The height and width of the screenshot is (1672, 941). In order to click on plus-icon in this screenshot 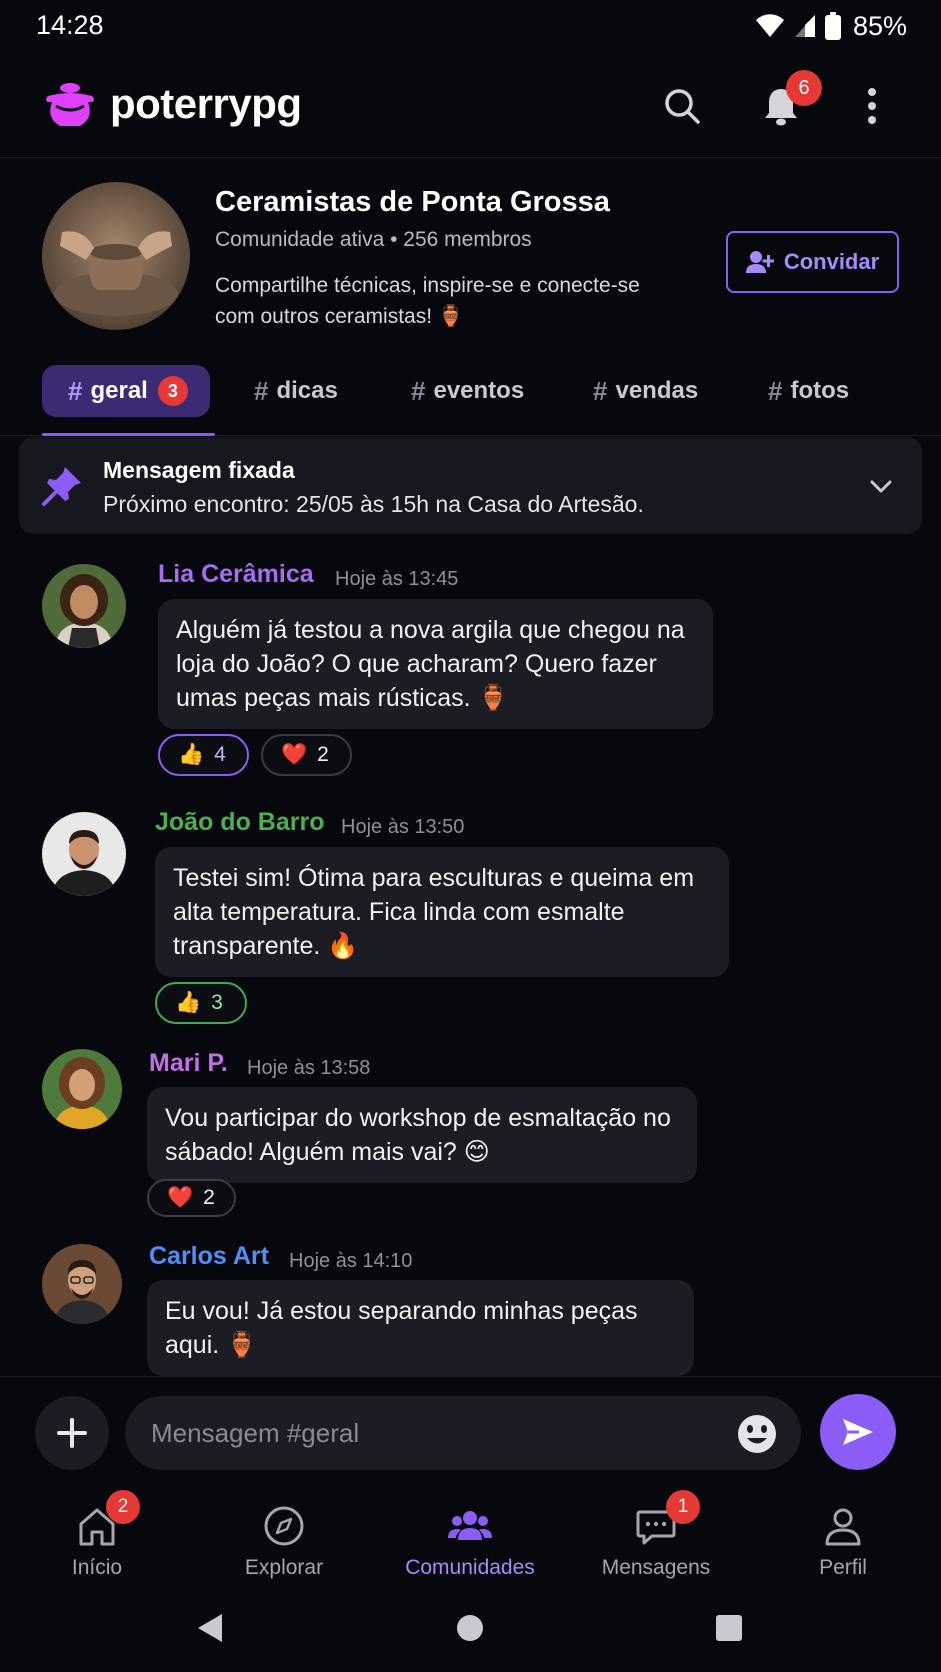, I will do `click(72, 1433)`.